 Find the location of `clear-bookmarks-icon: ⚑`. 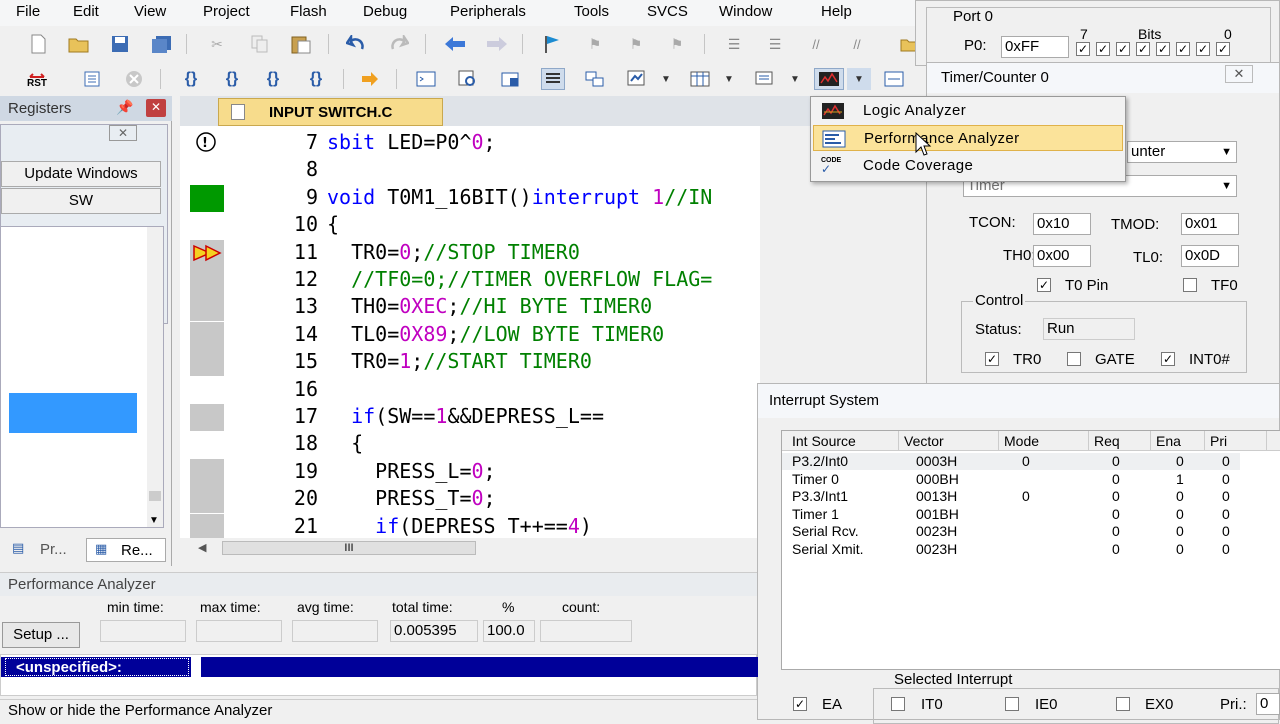

clear-bookmarks-icon: ⚑ is located at coordinates (677, 44).